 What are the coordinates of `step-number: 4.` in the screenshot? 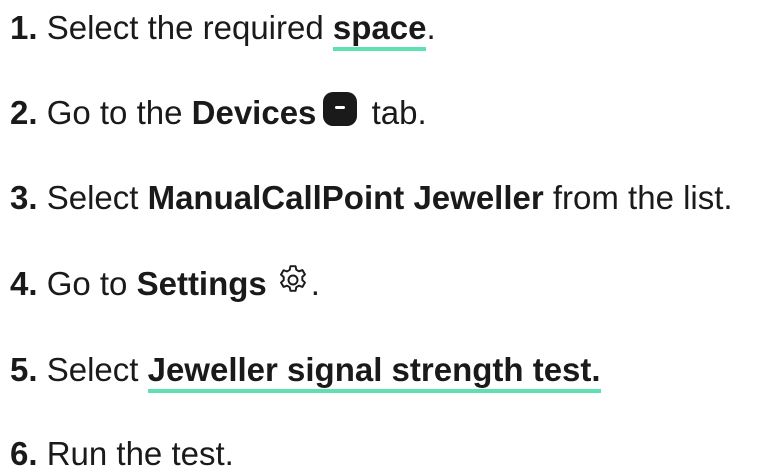 It's located at (24, 283).